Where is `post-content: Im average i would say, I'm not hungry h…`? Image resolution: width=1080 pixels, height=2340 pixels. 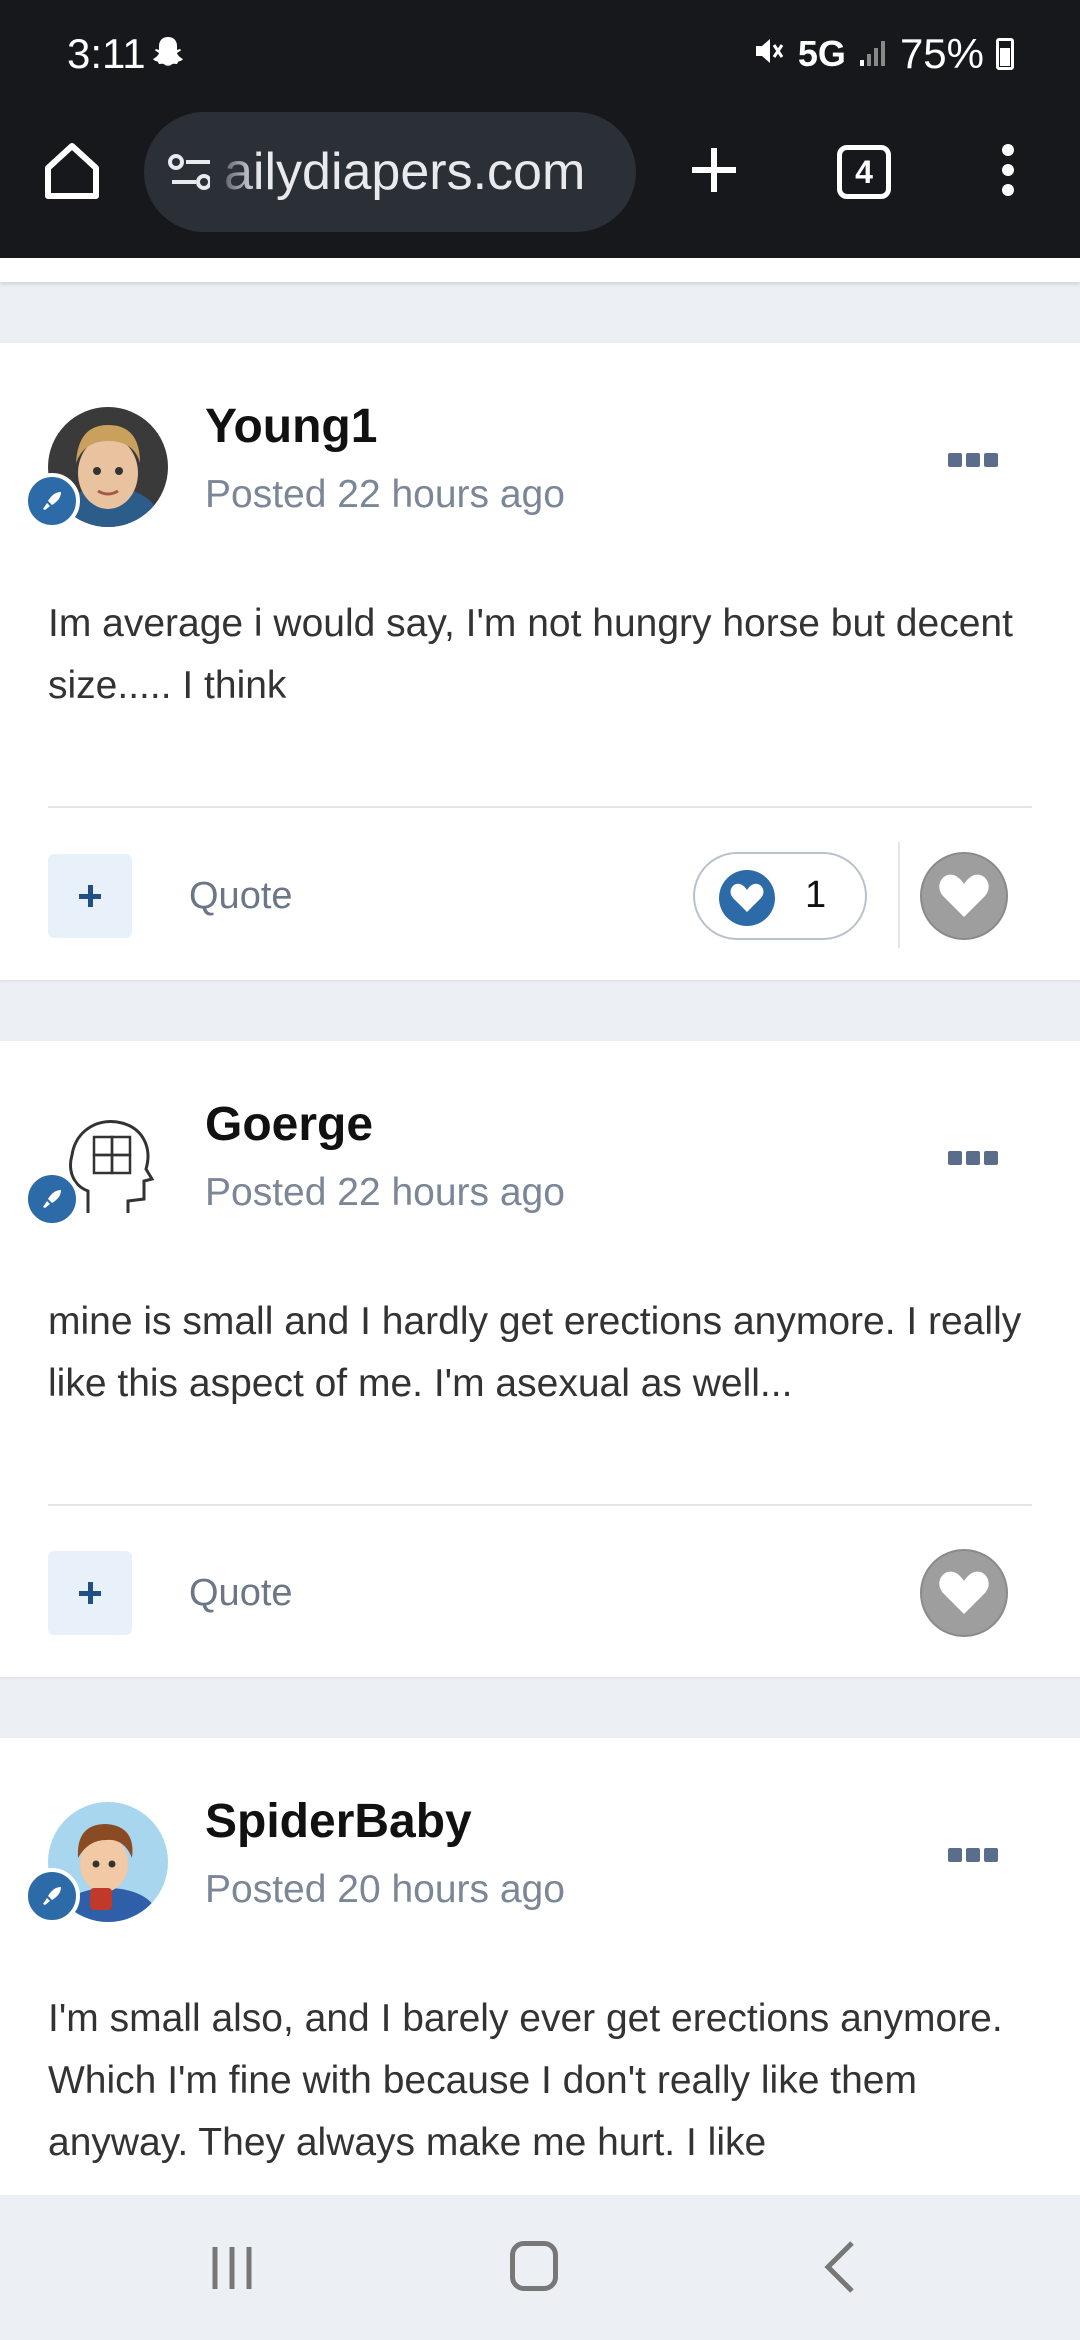
post-content: Im average i would say, I'm not hungry h… is located at coordinates (530, 654).